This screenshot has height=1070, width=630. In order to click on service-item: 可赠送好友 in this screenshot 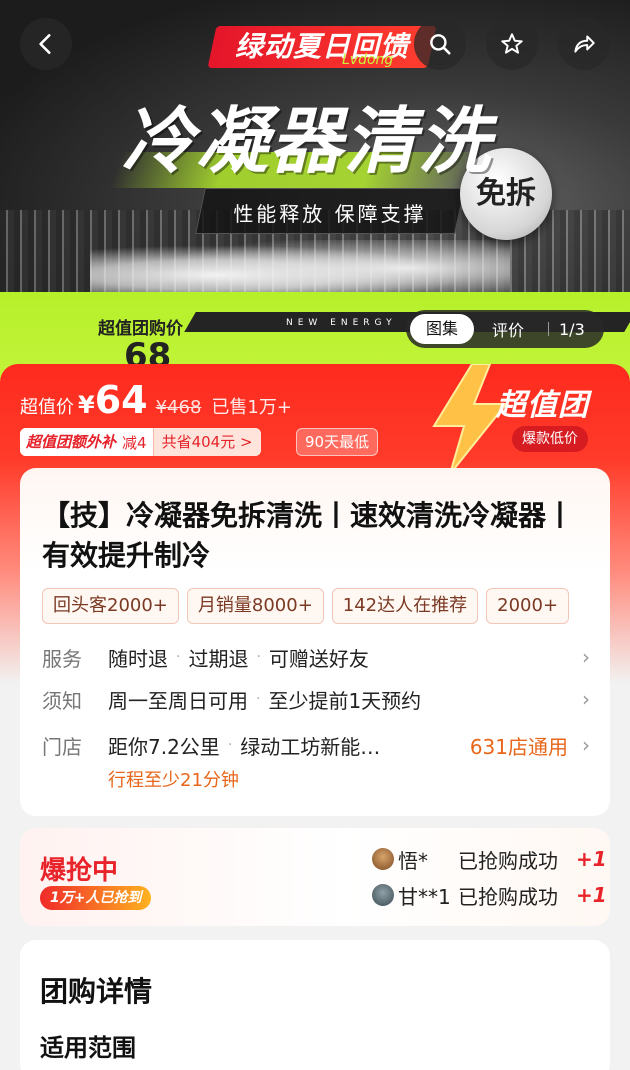, I will do `click(318, 658)`.